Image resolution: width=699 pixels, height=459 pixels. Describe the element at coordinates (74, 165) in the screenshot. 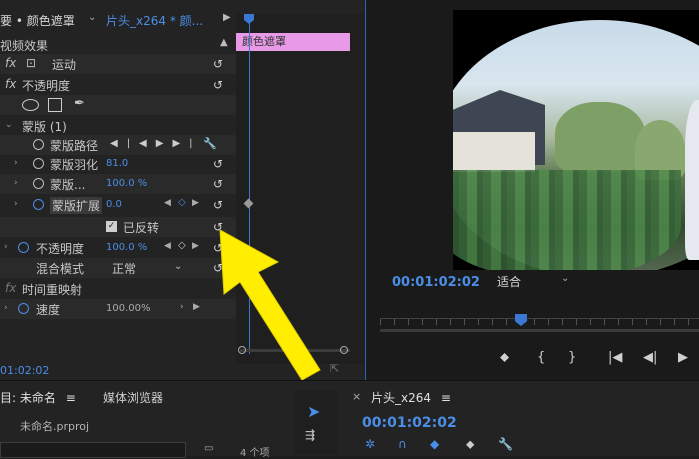

I see `mask-feather-label: 蒙版羽化` at that location.